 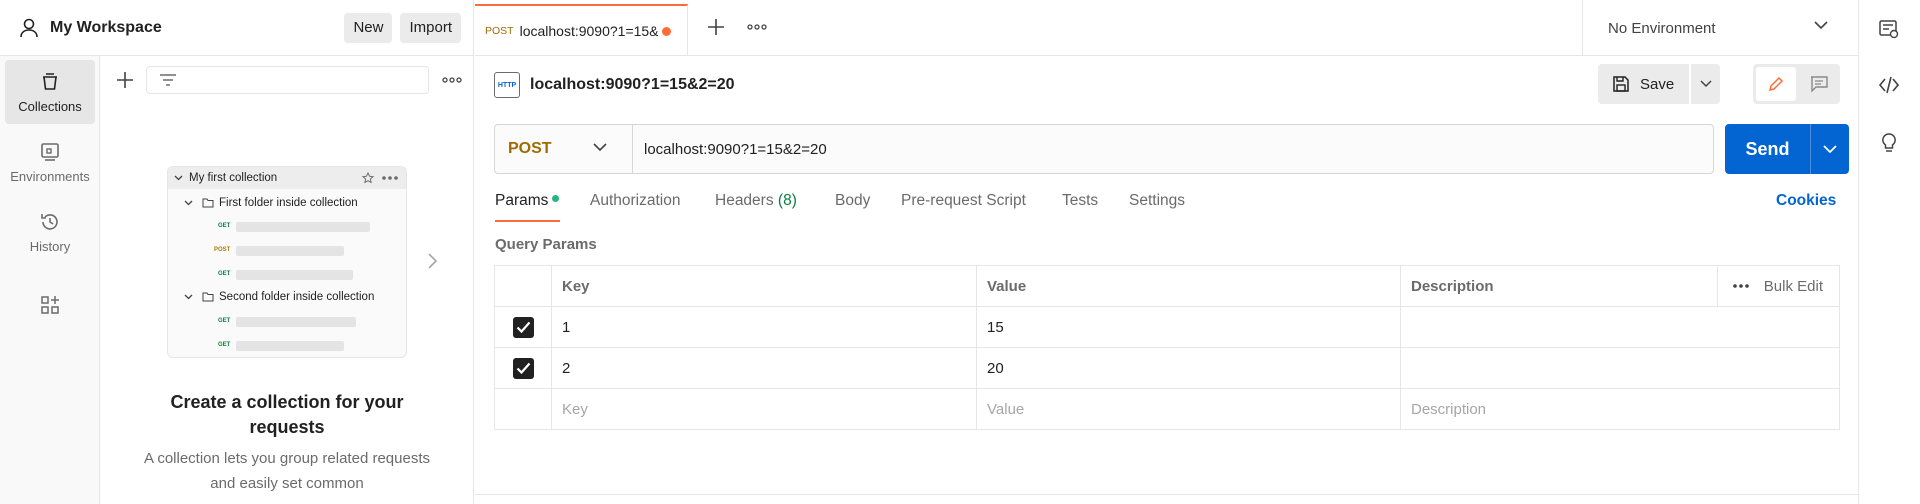 What do you see at coordinates (297, 297) in the screenshot?
I see `preview-folder-name: Second folder inside collection` at bounding box center [297, 297].